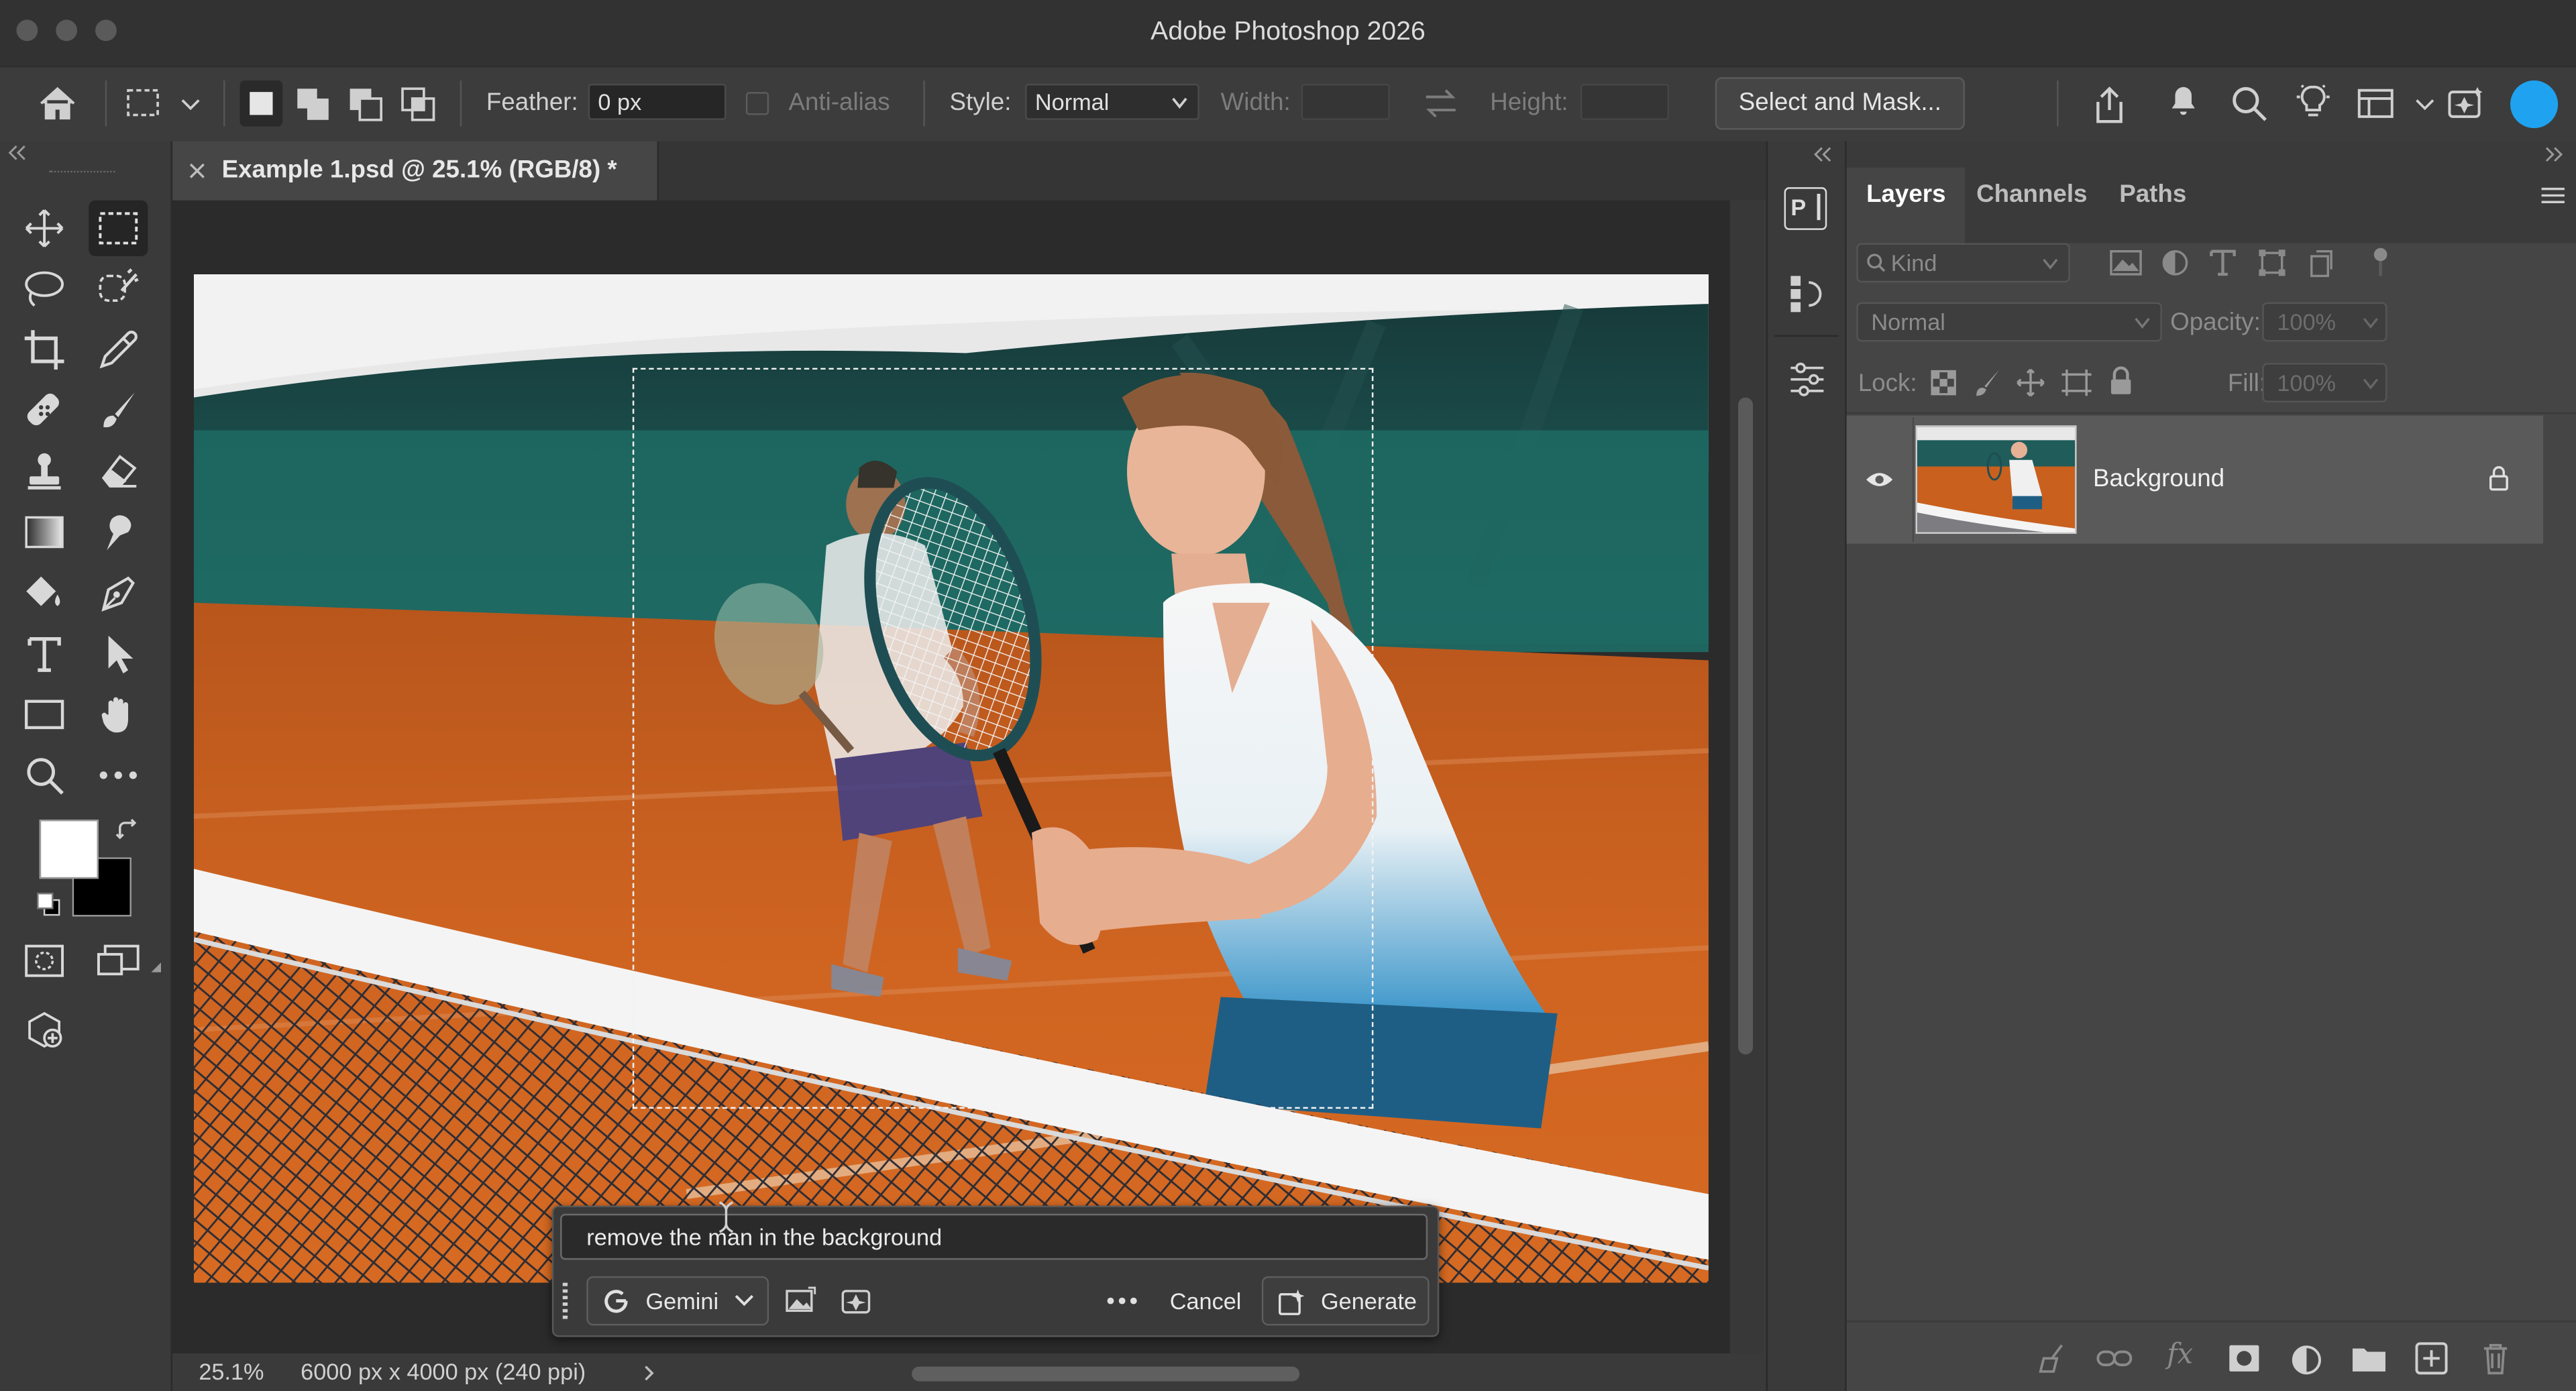  What do you see at coordinates (44, 654) in the screenshot?
I see `type-tool` at bounding box center [44, 654].